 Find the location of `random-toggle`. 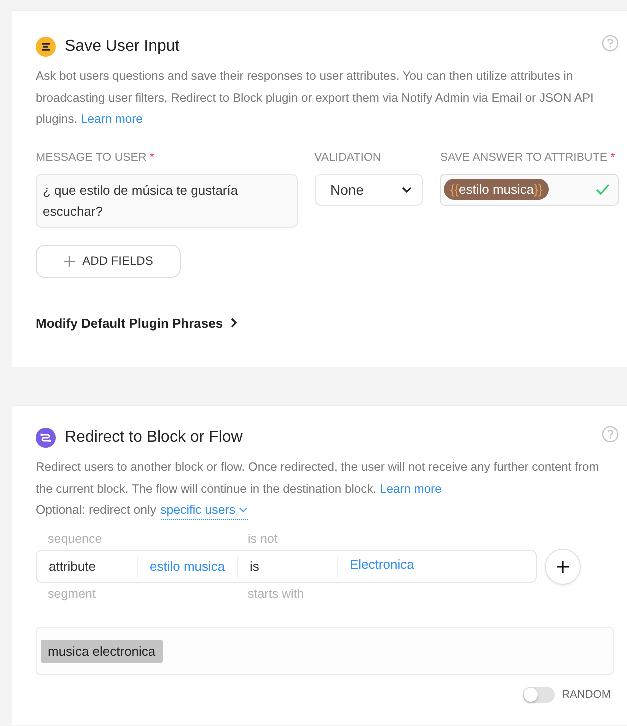

random-toggle is located at coordinates (539, 695).